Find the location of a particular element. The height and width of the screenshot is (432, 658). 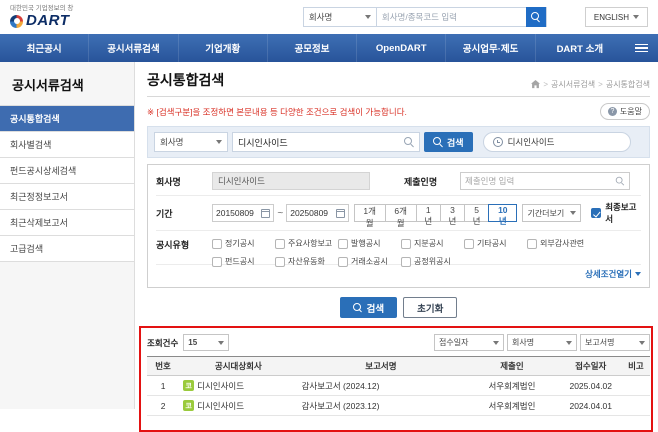

menu-icon is located at coordinates (641, 48).